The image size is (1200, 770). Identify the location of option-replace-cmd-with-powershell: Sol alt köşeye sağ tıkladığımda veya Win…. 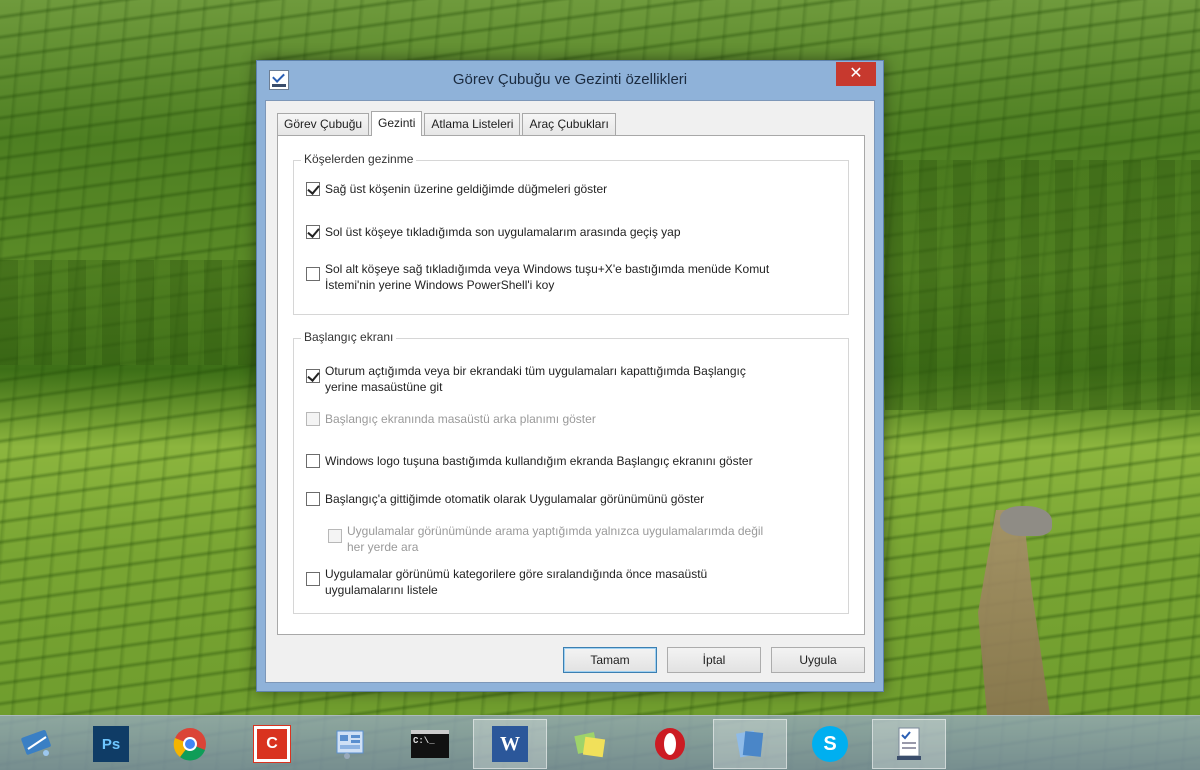
(537, 277).